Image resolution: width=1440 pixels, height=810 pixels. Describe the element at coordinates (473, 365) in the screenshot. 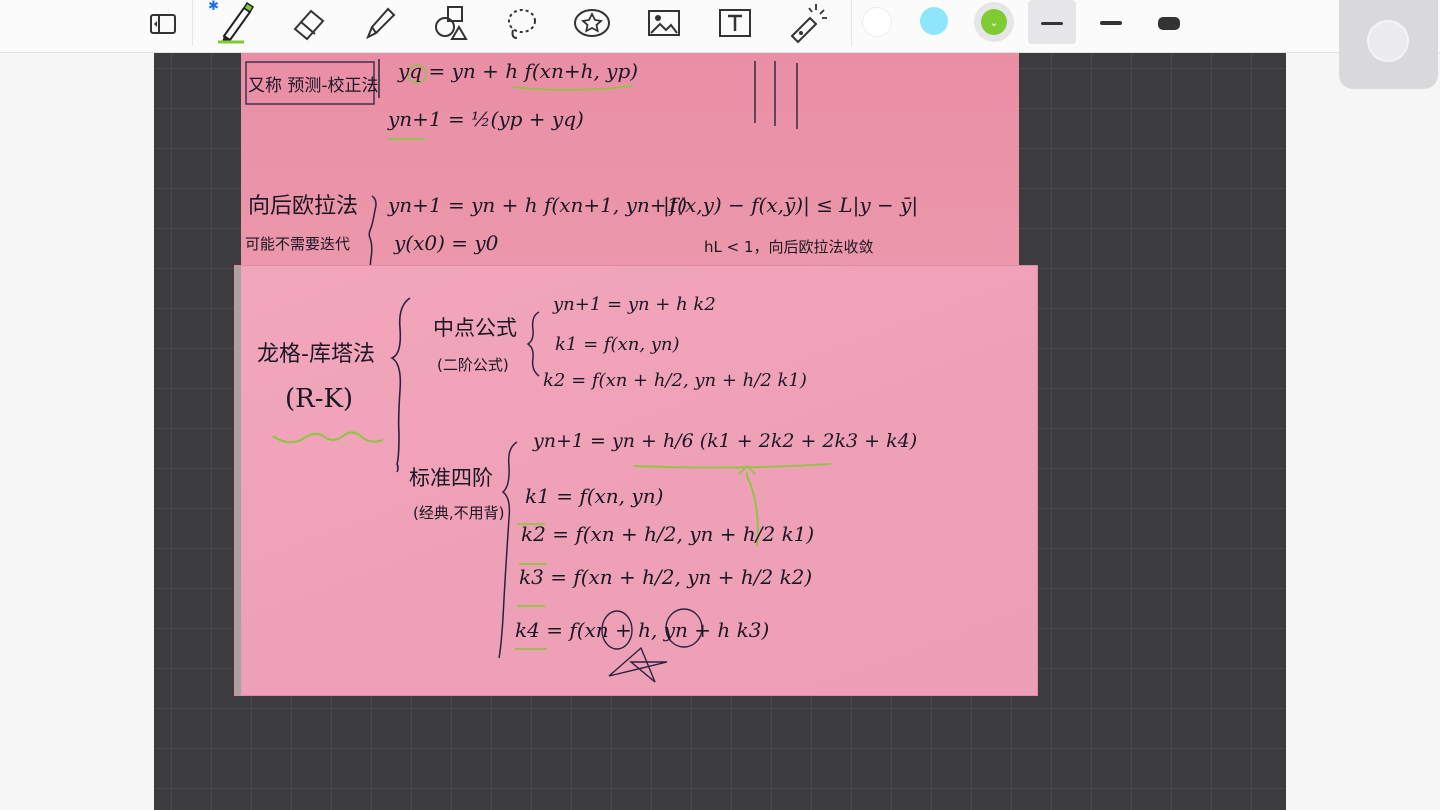

I see `midpoint-subtitle: (二阶公式)` at that location.